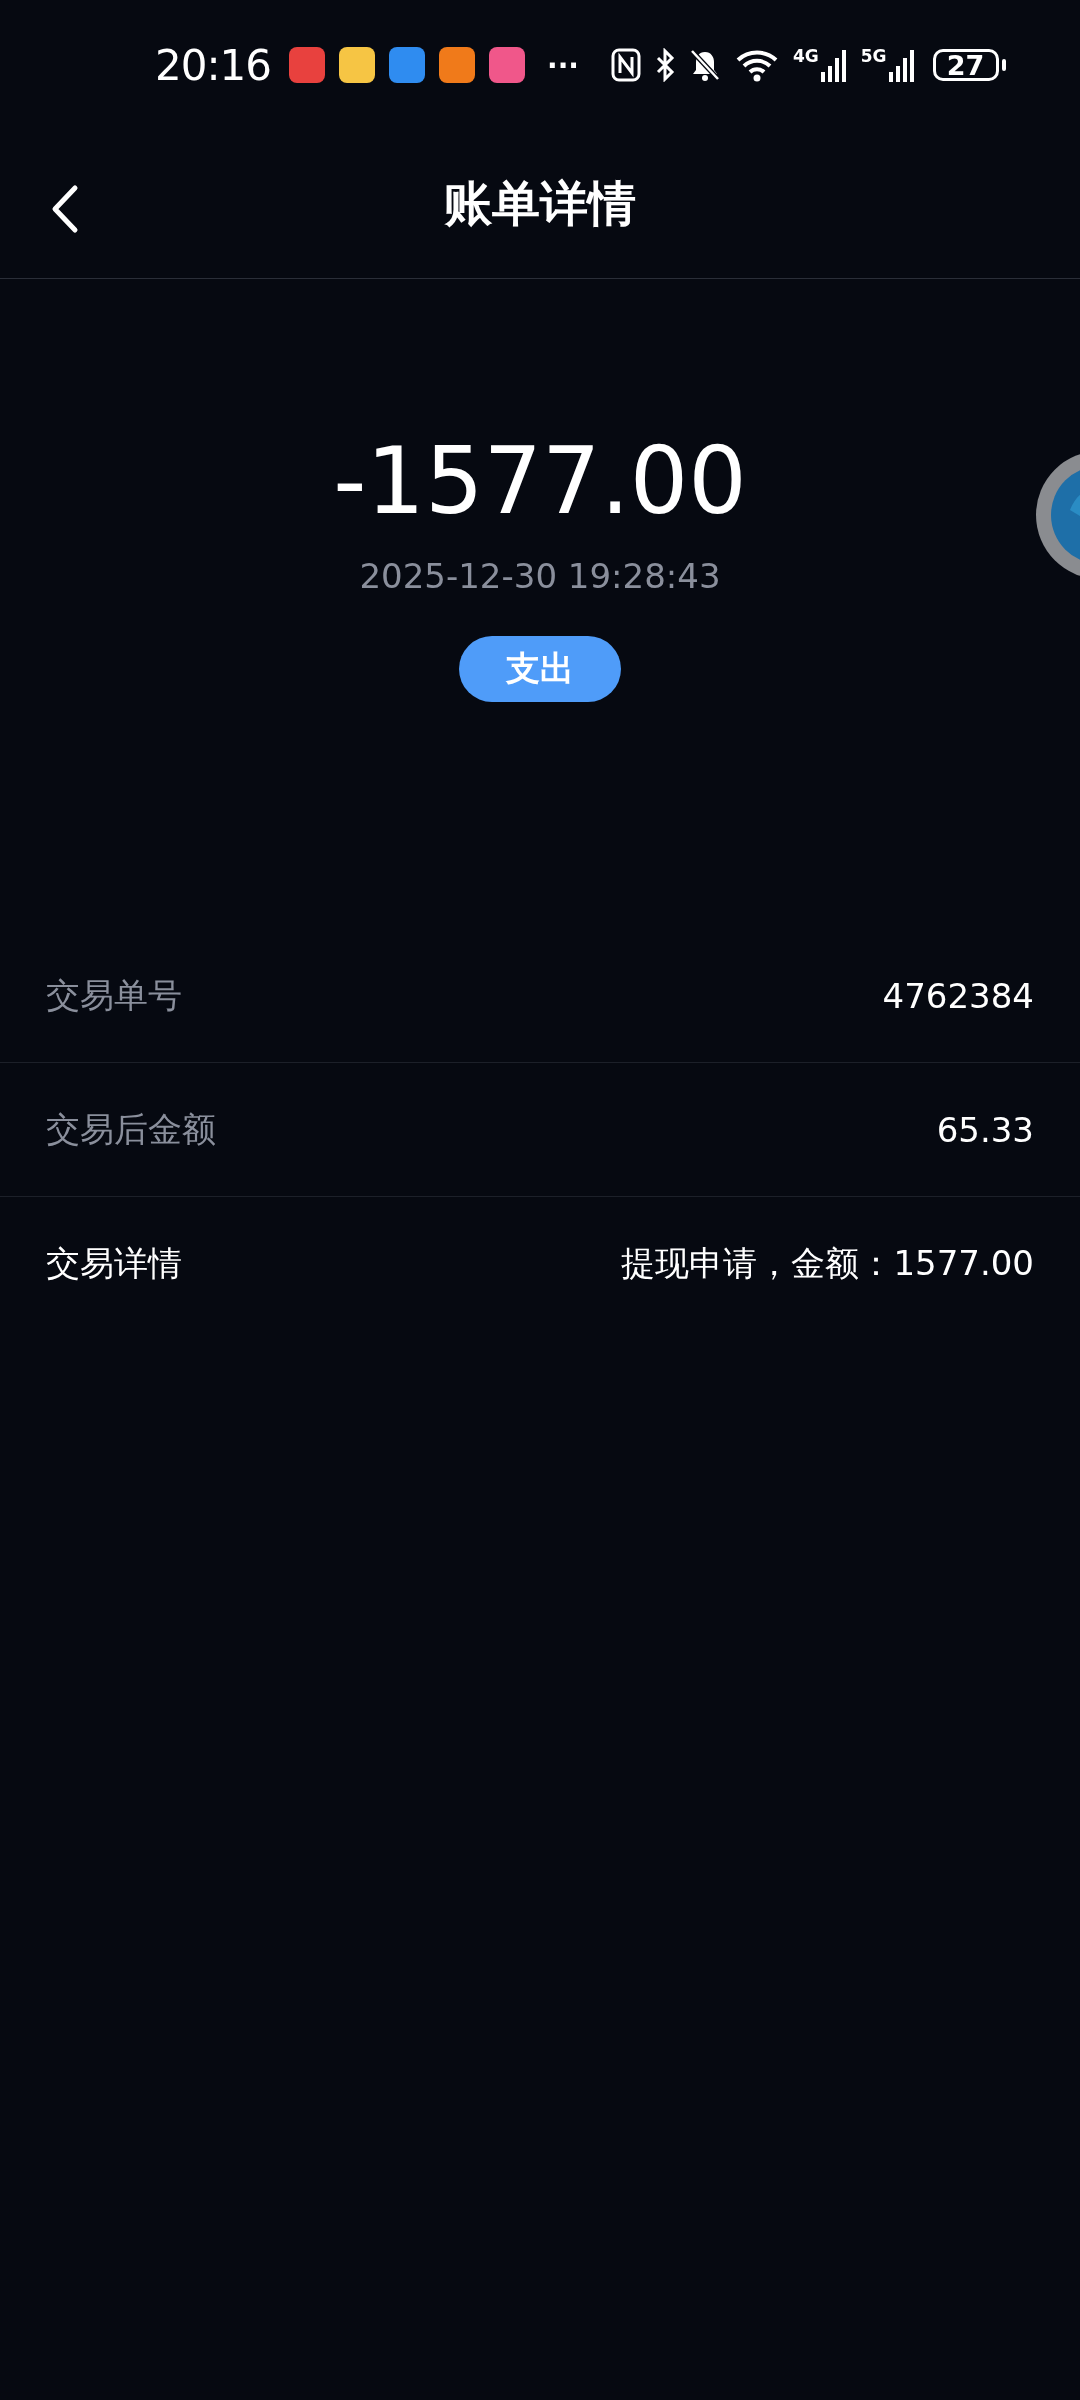 This screenshot has width=1080, height=2400. What do you see at coordinates (540, 669) in the screenshot?
I see `type-badge: 支出` at bounding box center [540, 669].